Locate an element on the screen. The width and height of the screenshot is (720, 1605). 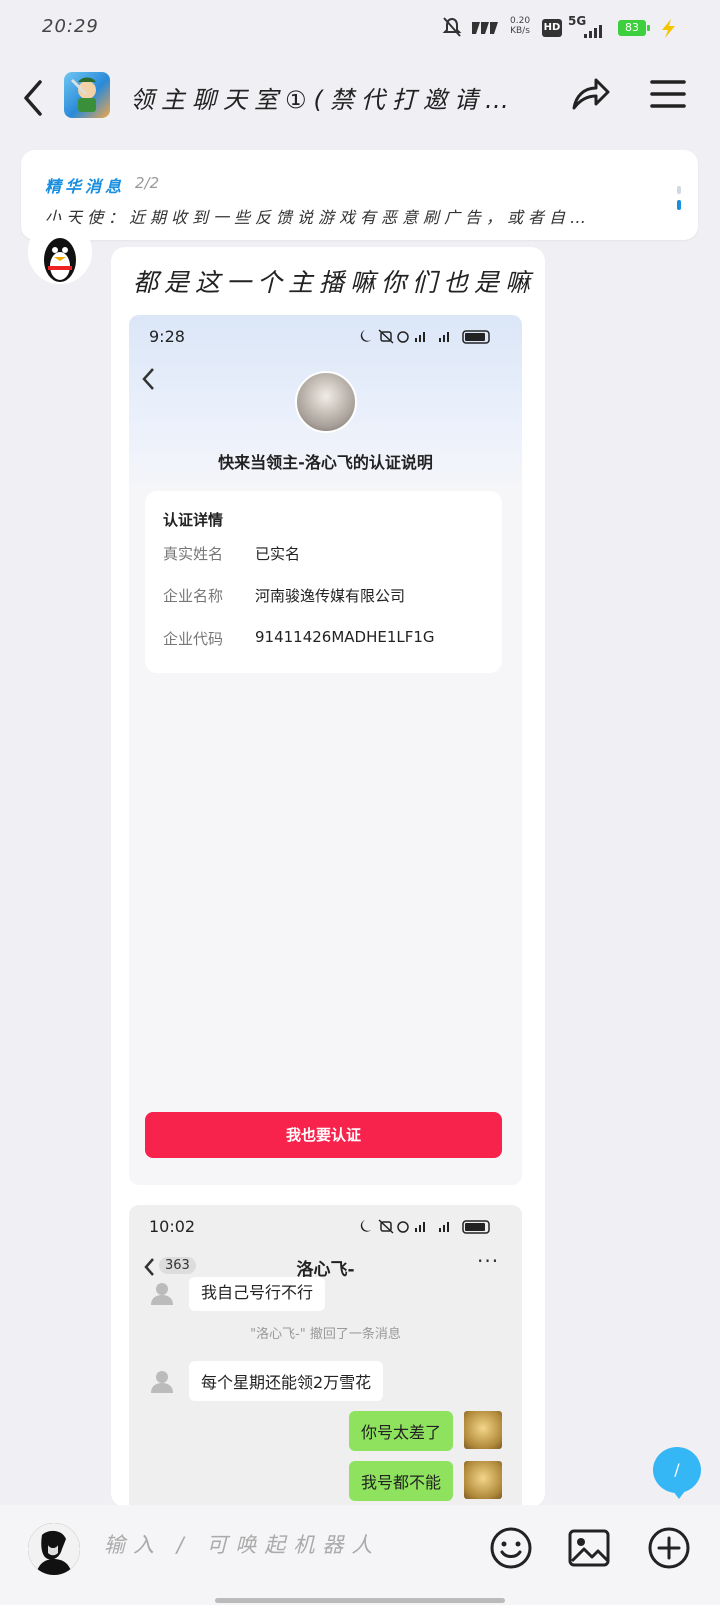
row-value: 河南骏逸传媒有限公司 is located at coordinates (330, 596).